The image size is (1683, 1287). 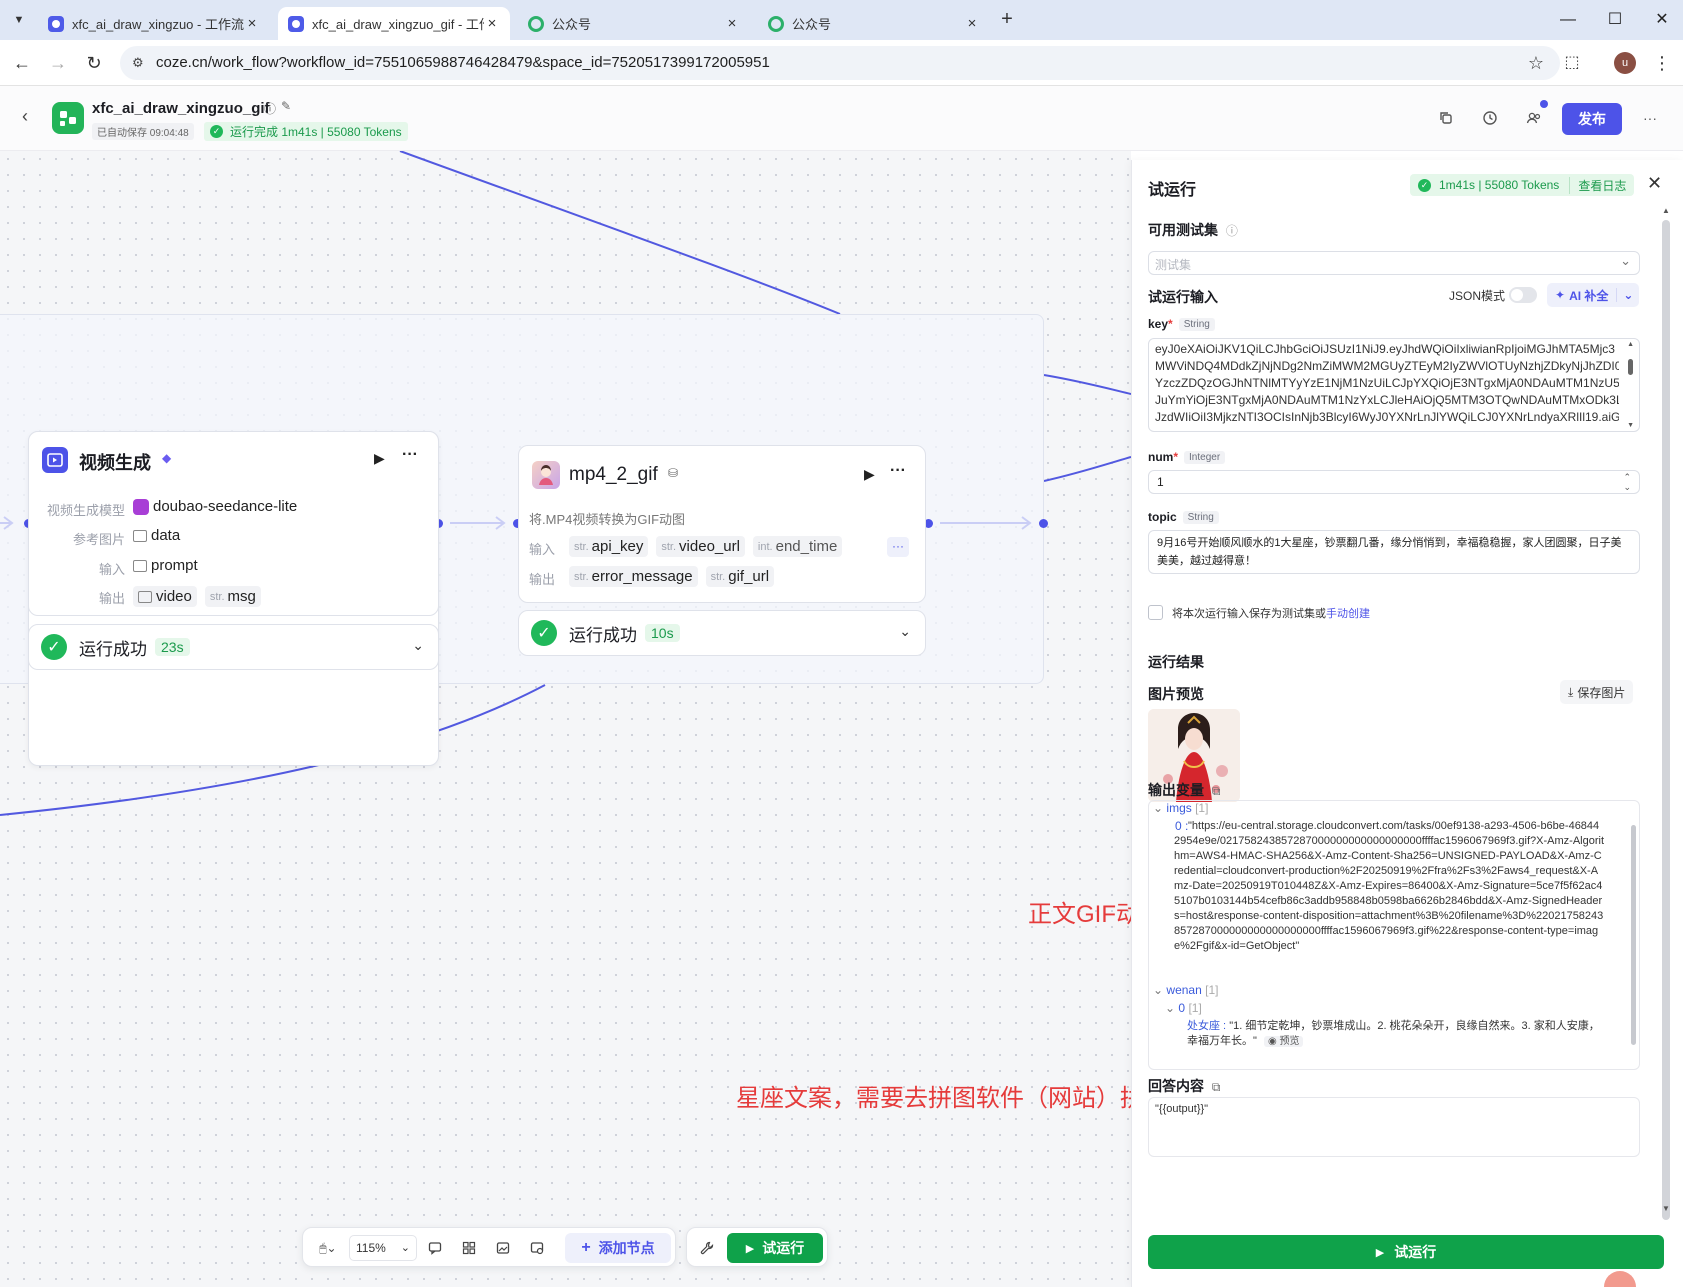 What do you see at coordinates (536, 23) in the screenshot?
I see `wechat-favicon-icon` at bounding box center [536, 23].